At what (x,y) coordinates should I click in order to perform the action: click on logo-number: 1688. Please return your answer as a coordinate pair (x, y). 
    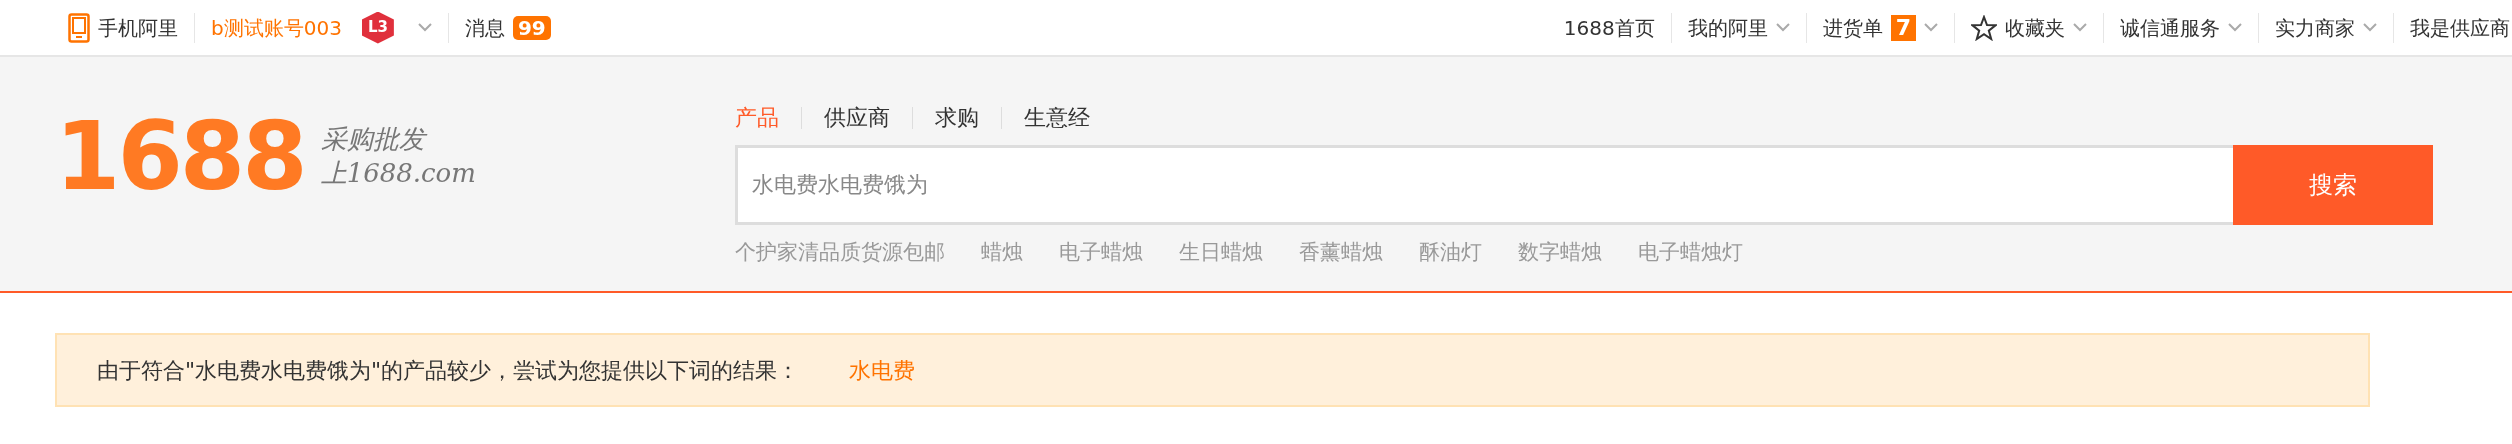
    Looking at the image, I should click on (180, 157).